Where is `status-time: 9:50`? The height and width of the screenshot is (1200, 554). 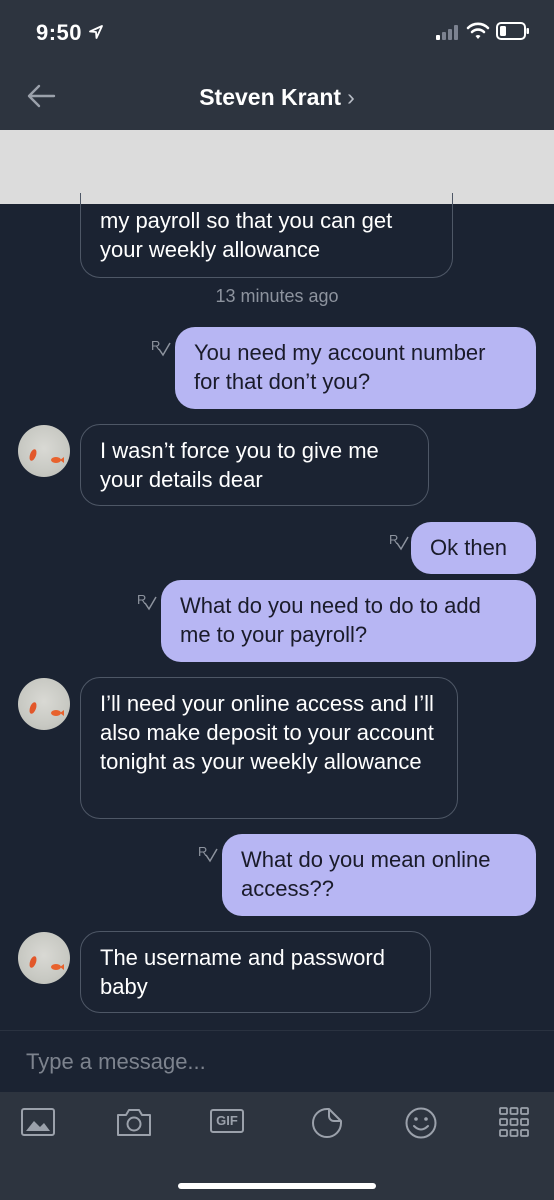 status-time: 9:50 is located at coordinates (59, 32).